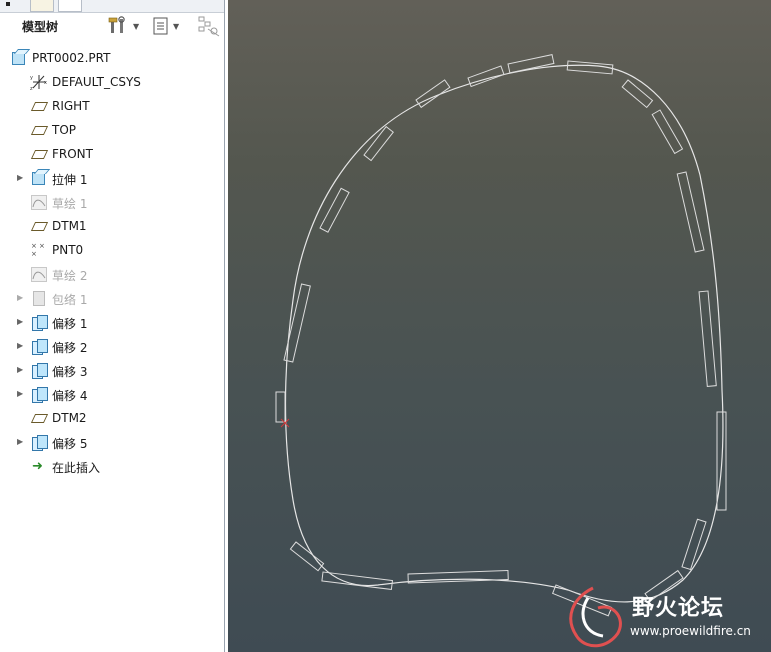 The image size is (771, 652). Describe the element at coordinates (71, 58) in the screenshot. I see `tree-item-label: PRT0002.PRT` at that location.